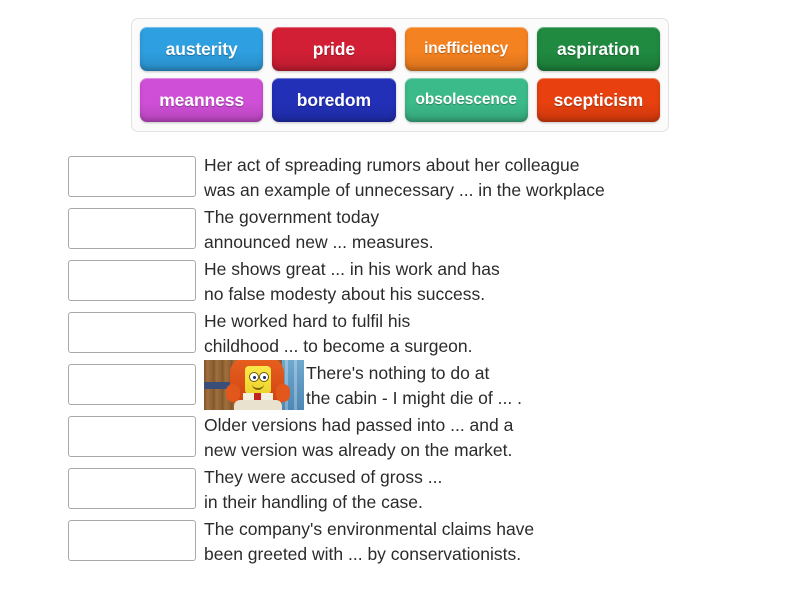 Image resolution: width=800 pixels, height=600 pixels. I want to click on word-tile-label: pride, so click(334, 48).